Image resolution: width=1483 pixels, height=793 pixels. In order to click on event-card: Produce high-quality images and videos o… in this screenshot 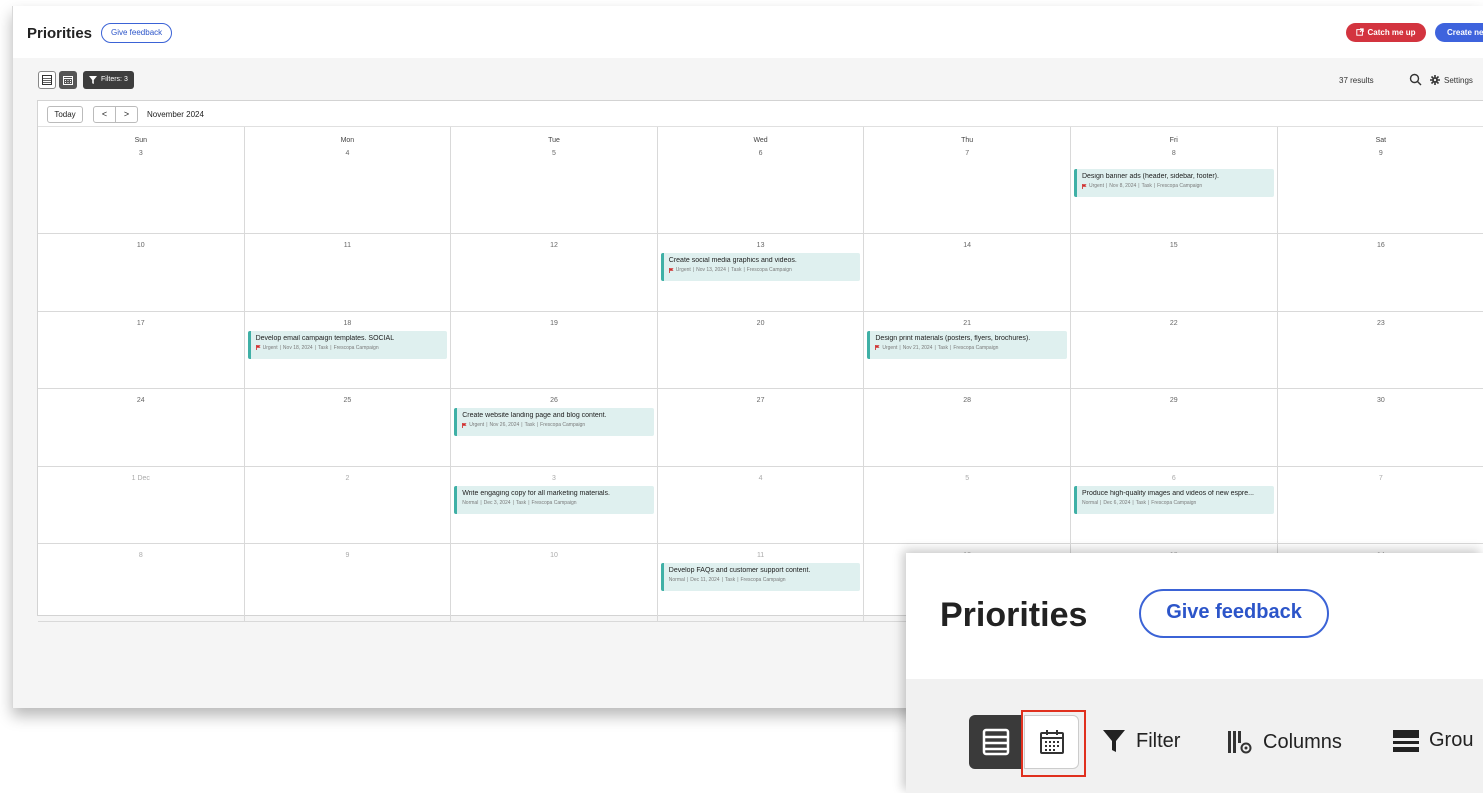, I will do `click(1173, 499)`.